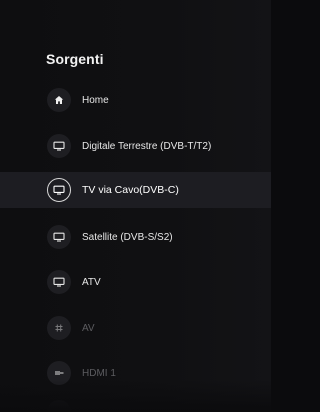  I want to click on source-item-av: AV, so click(135, 328).